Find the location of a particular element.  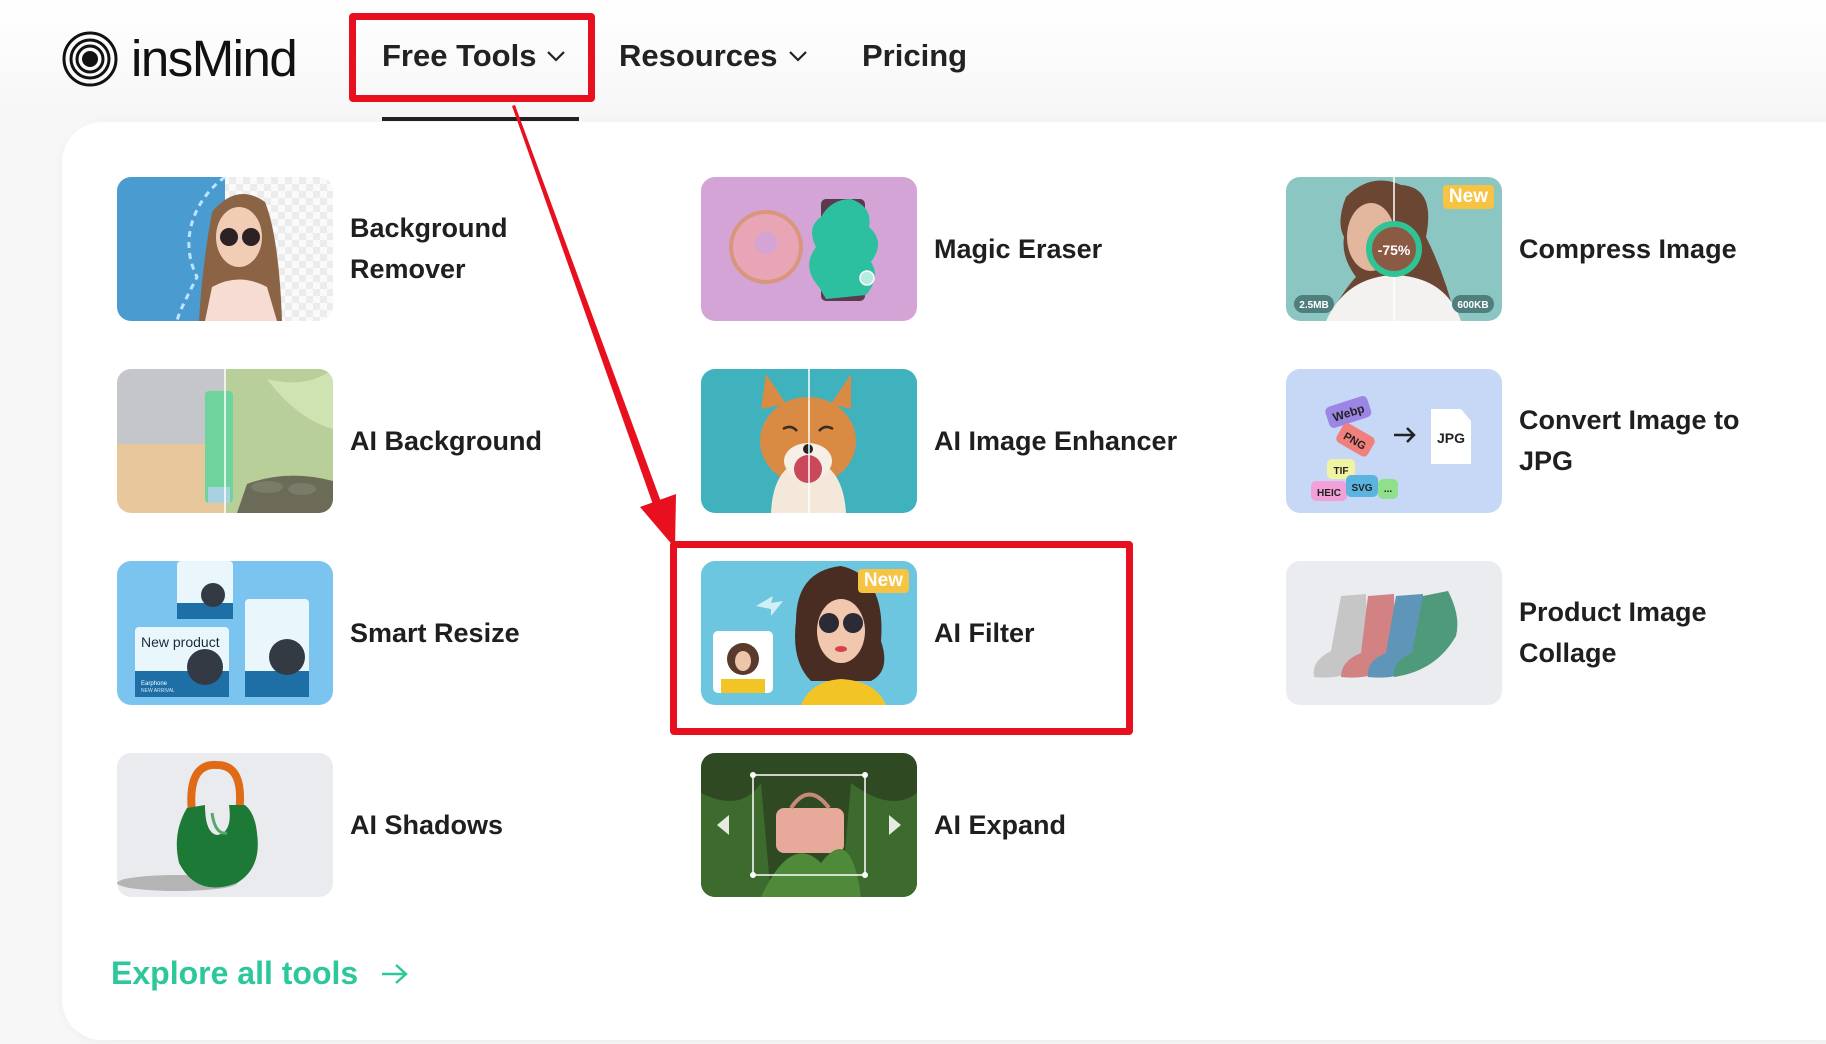

nav-pricing: Pricing is located at coordinates (914, 56).